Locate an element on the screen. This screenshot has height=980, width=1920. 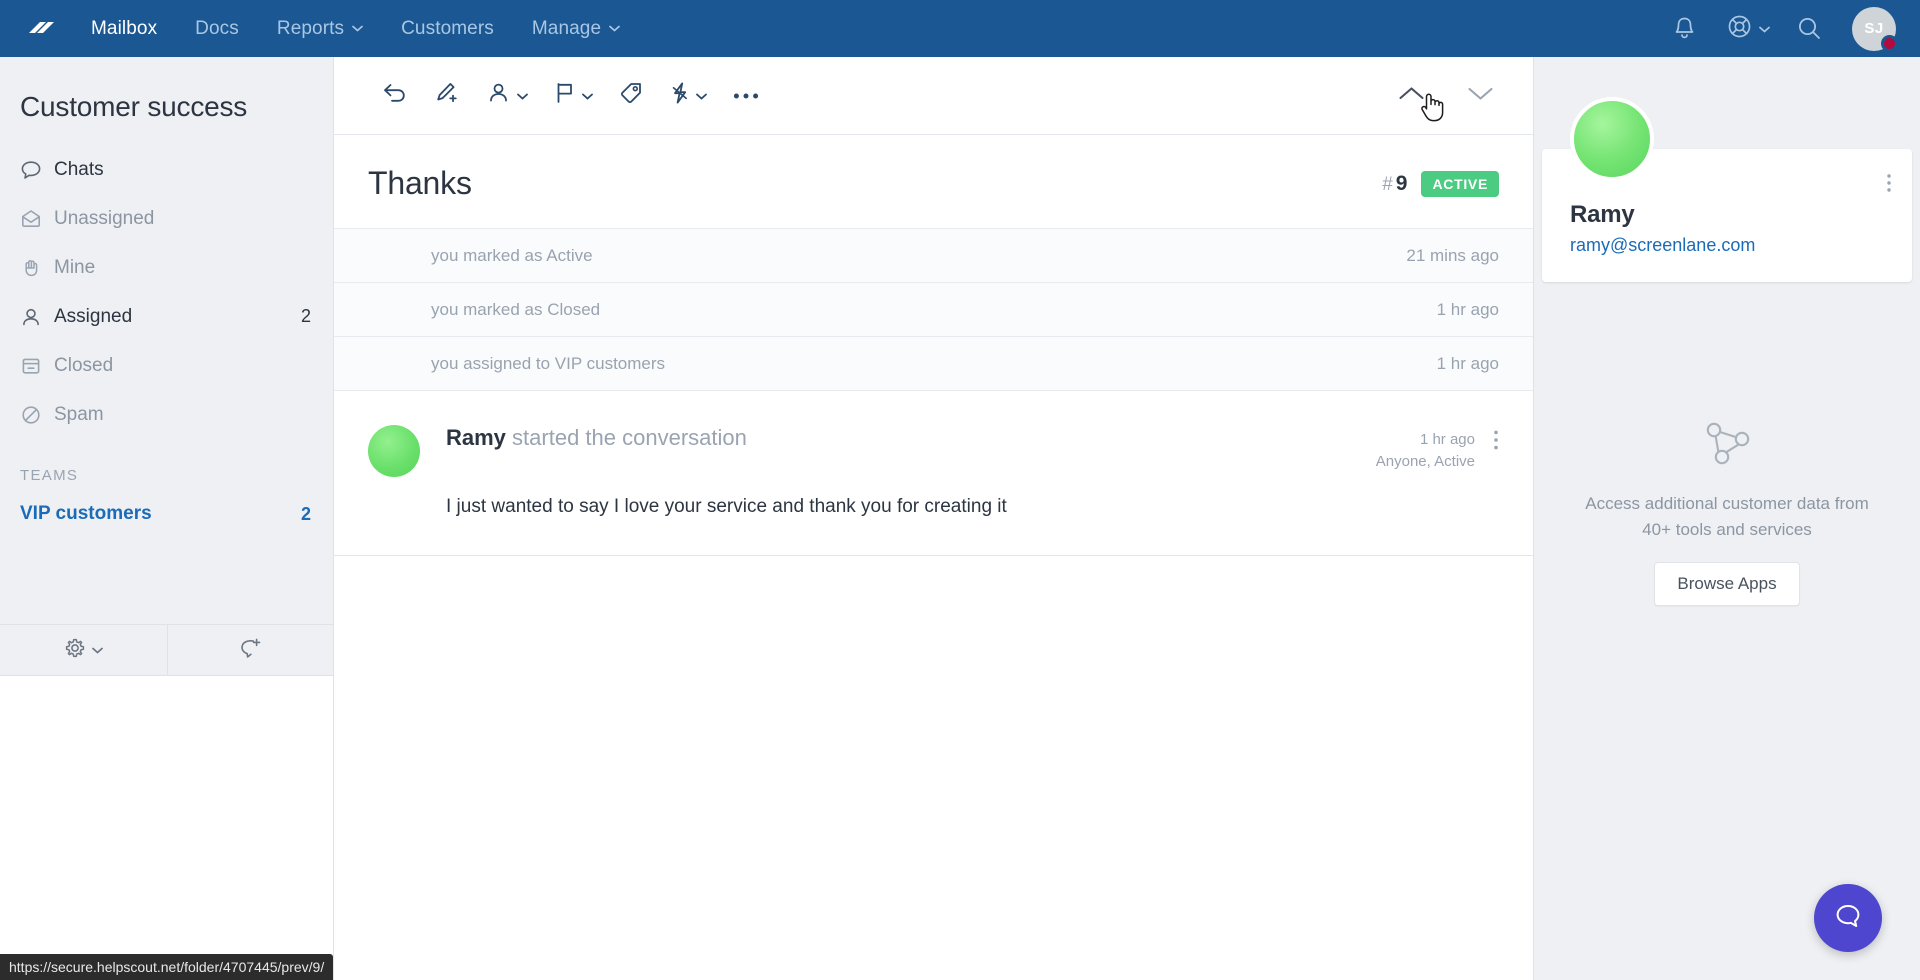
life-ring-icon is located at coordinates (1739, 29).